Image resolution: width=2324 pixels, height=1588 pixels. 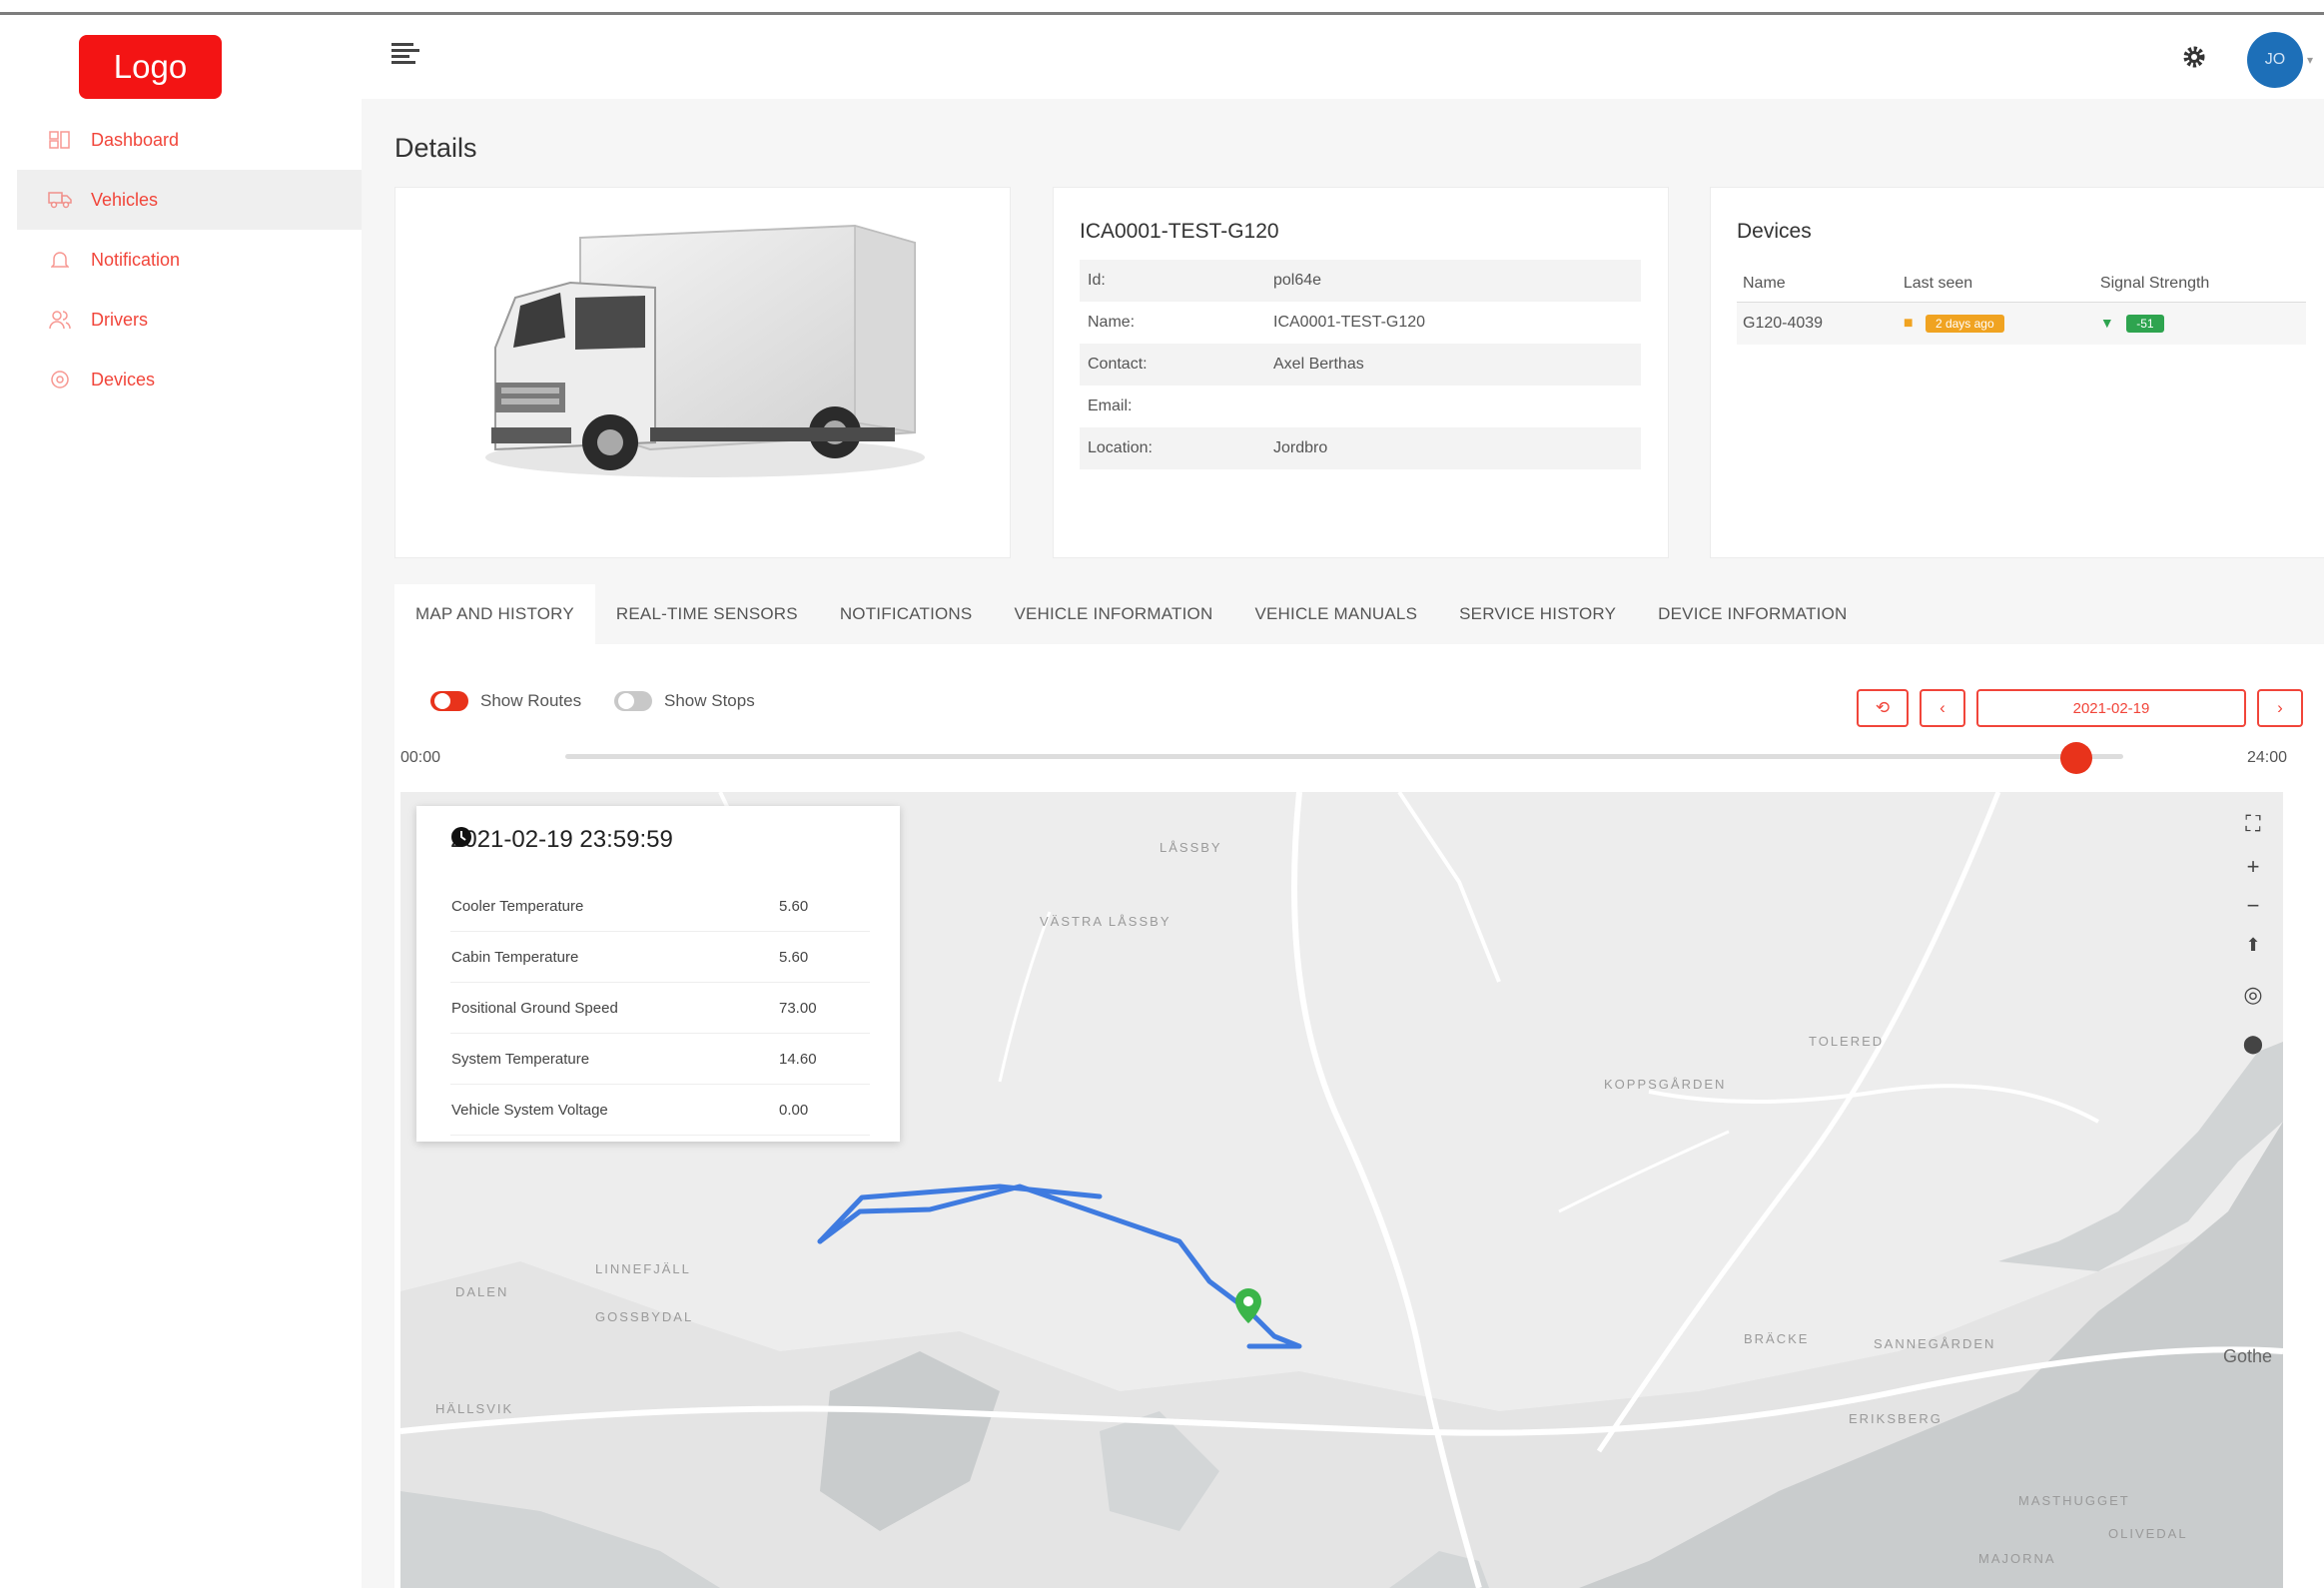 What do you see at coordinates (189, 200) in the screenshot?
I see `sidebar-item-vehicles: Vehicles` at bounding box center [189, 200].